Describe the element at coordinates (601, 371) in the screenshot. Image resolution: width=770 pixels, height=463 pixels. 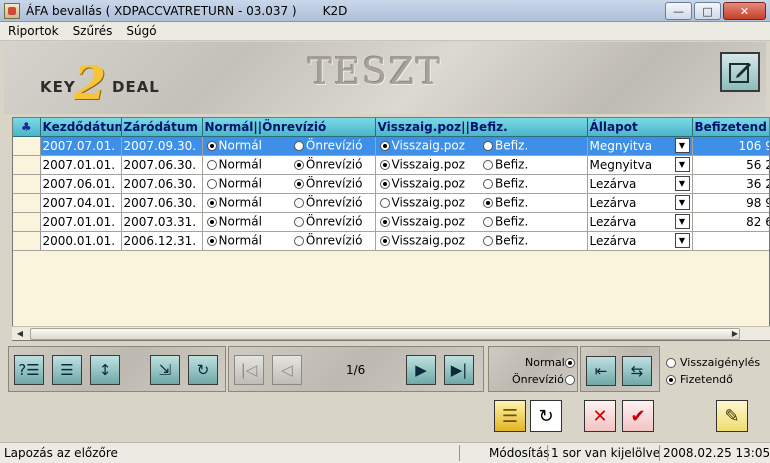
I see `move-left-button: ⇤` at that location.